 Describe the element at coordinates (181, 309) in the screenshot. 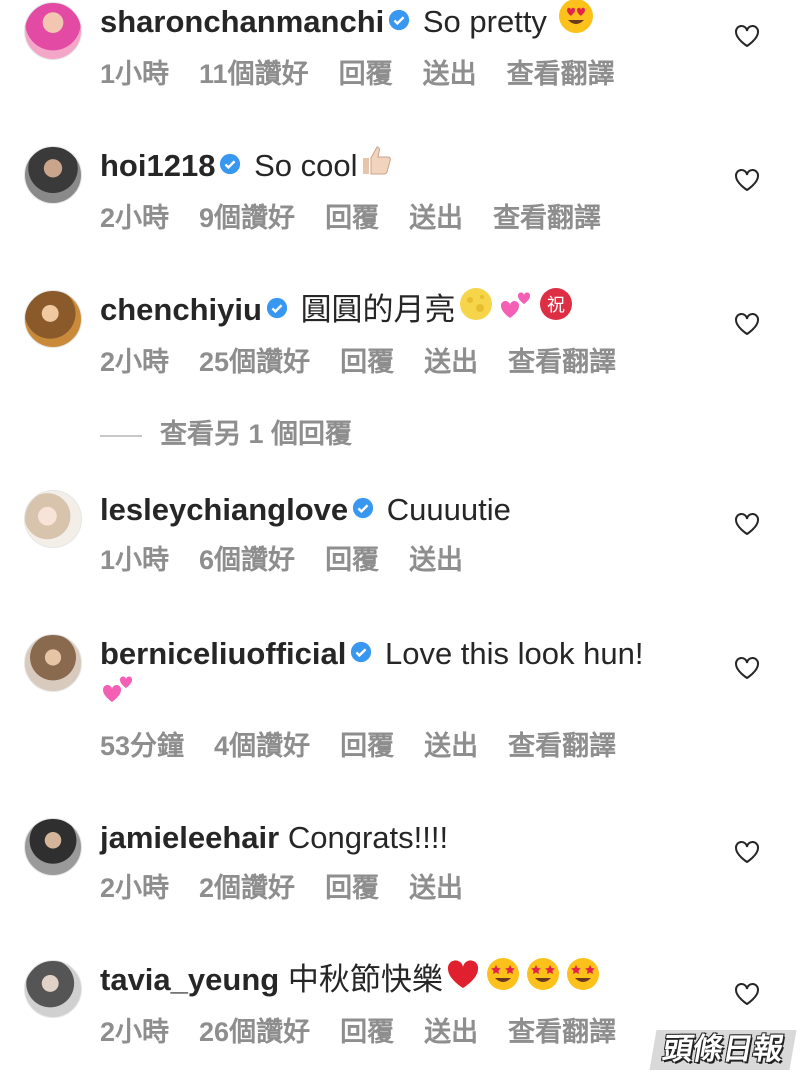

I see `comment-username: chenchiyiu` at that location.